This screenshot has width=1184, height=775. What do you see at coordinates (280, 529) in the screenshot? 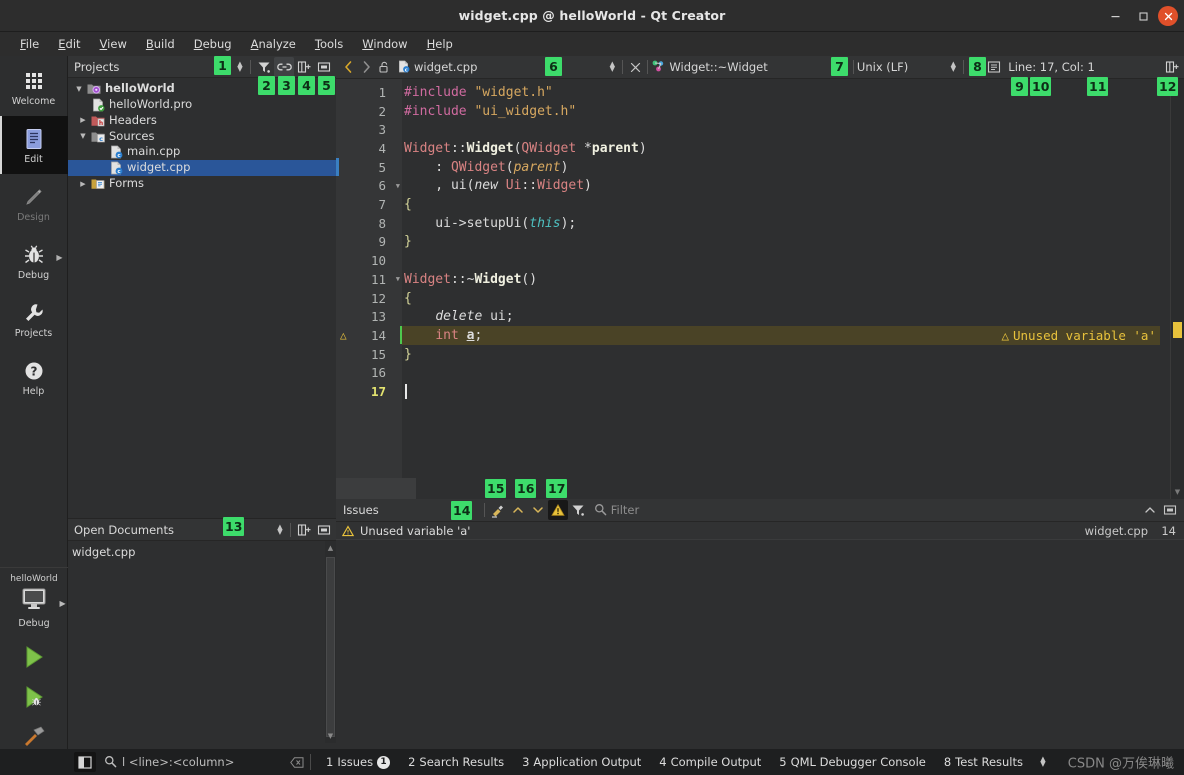
I see `panel-selector-dropdown: ▲ ▼` at bounding box center [280, 529].